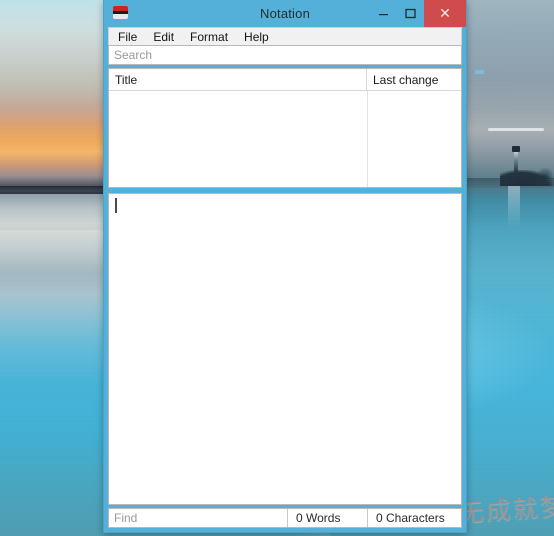 The height and width of the screenshot is (536, 554). What do you see at coordinates (209, 37) in the screenshot?
I see `menu-item-format: Format` at bounding box center [209, 37].